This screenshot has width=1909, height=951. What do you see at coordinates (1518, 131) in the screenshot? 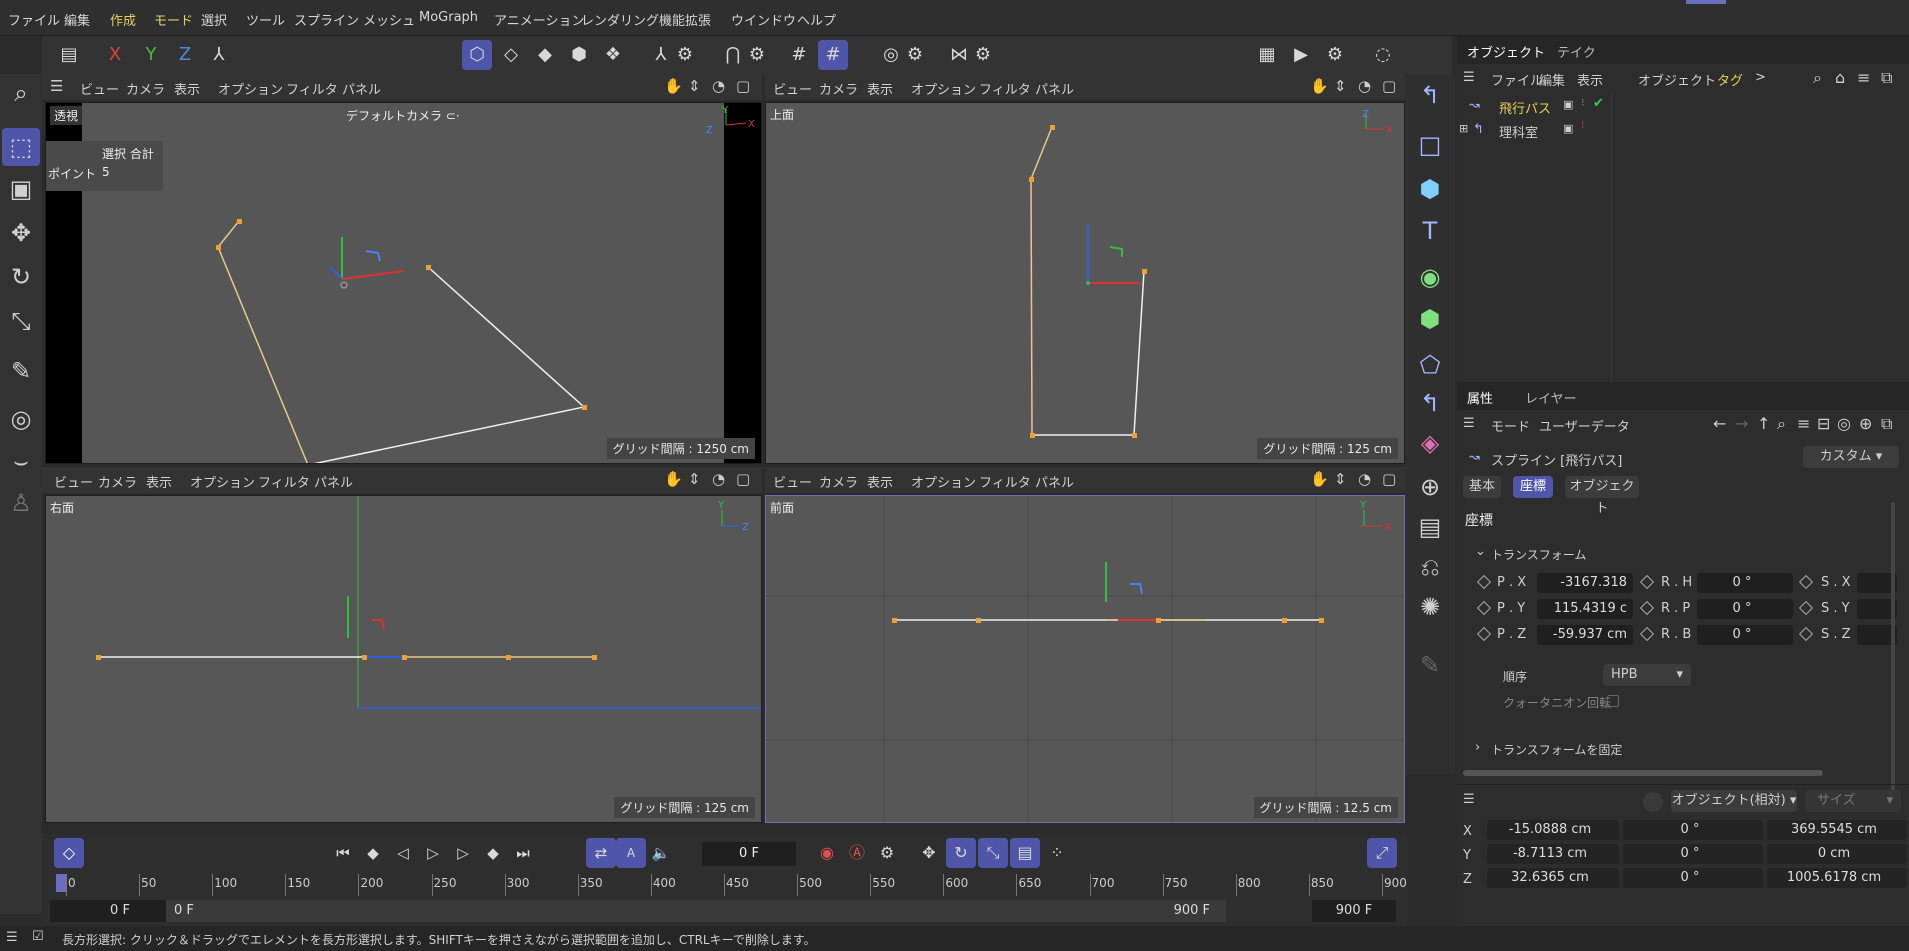
I see `object-name: 理科室` at bounding box center [1518, 131].